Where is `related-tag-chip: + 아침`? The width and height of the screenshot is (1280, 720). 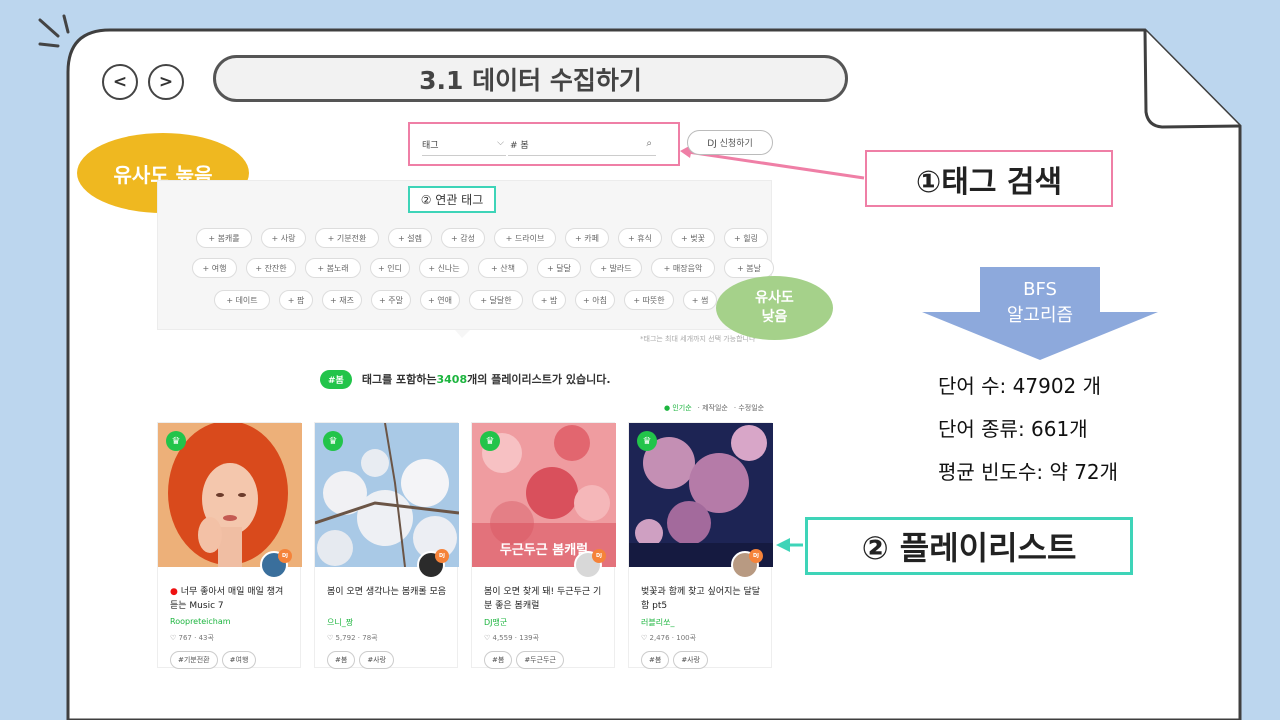 related-tag-chip: + 아침 is located at coordinates (595, 300).